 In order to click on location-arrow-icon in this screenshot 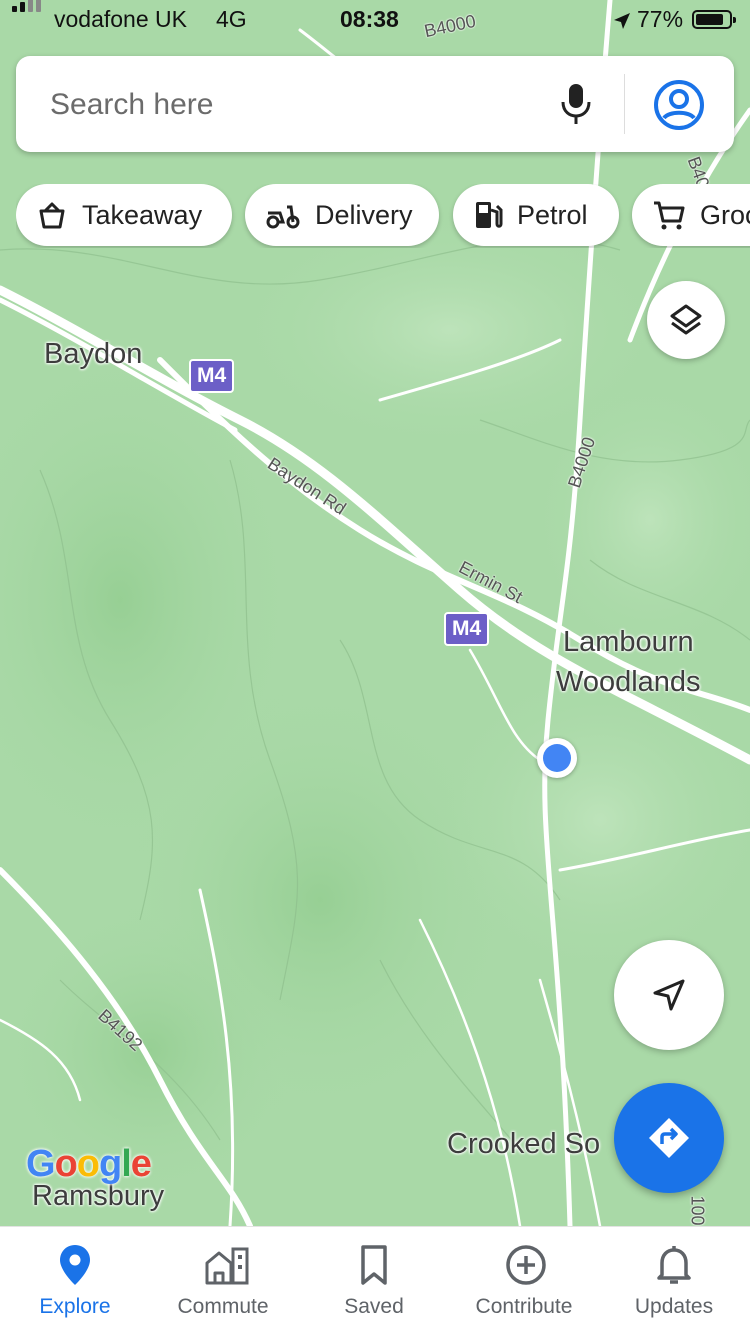, I will do `click(622, 21)`.